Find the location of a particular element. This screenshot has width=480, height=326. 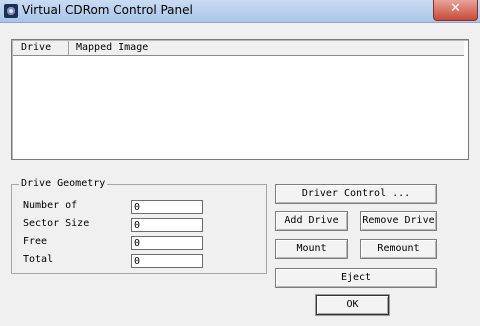

sector-size-field: 0 is located at coordinates (167, 225).